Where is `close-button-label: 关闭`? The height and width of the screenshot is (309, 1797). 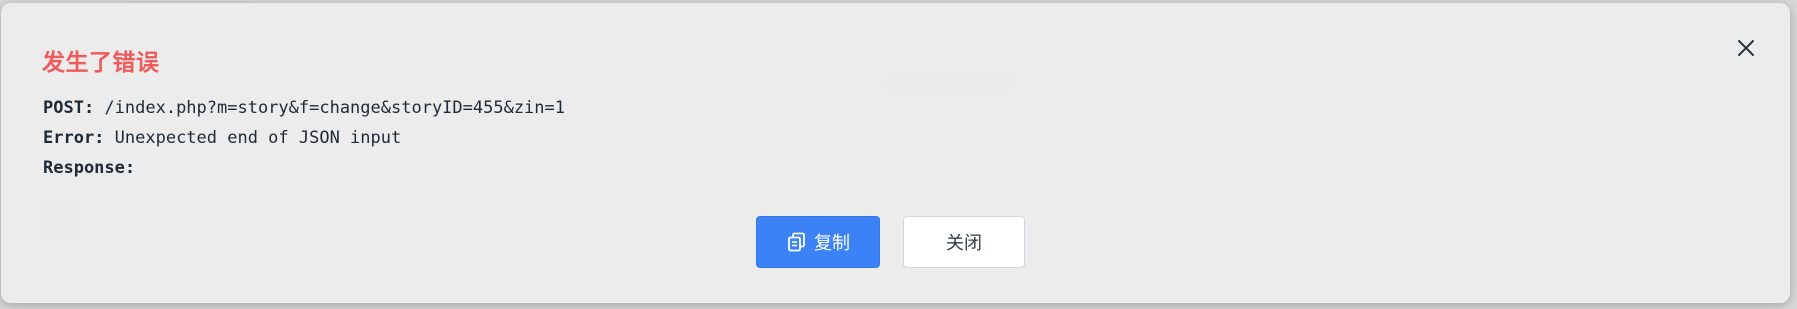 close-button-label: 关闭 is located at coordinates (964, 243).